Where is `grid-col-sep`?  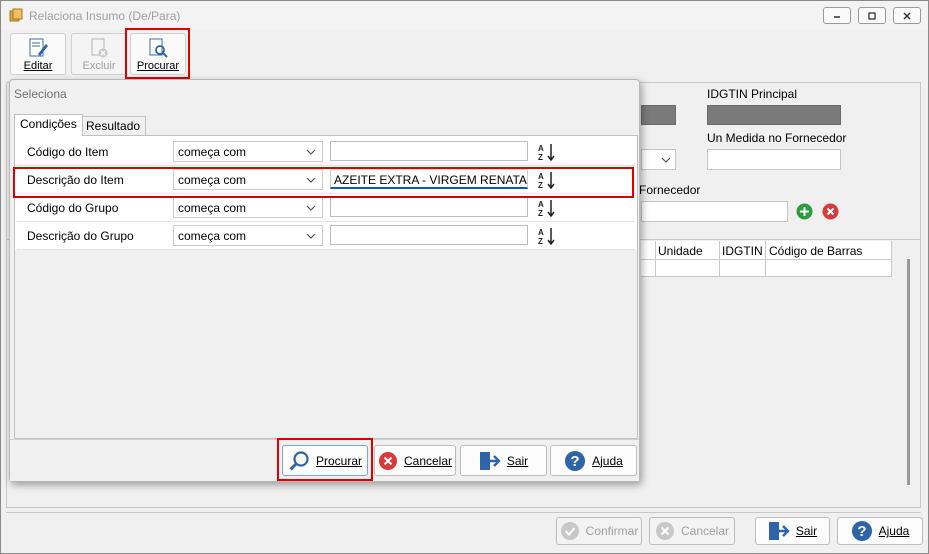 grid-col-sep is located at coordinates (891, 259).